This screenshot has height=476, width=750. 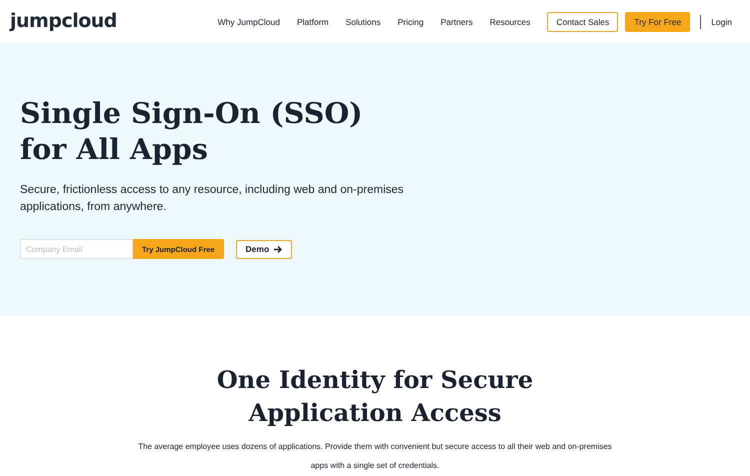 What do you see at coordinates (411, 21) in the screenshot?
I see `nav-link: Pricing` at bounding box center [411, 21].